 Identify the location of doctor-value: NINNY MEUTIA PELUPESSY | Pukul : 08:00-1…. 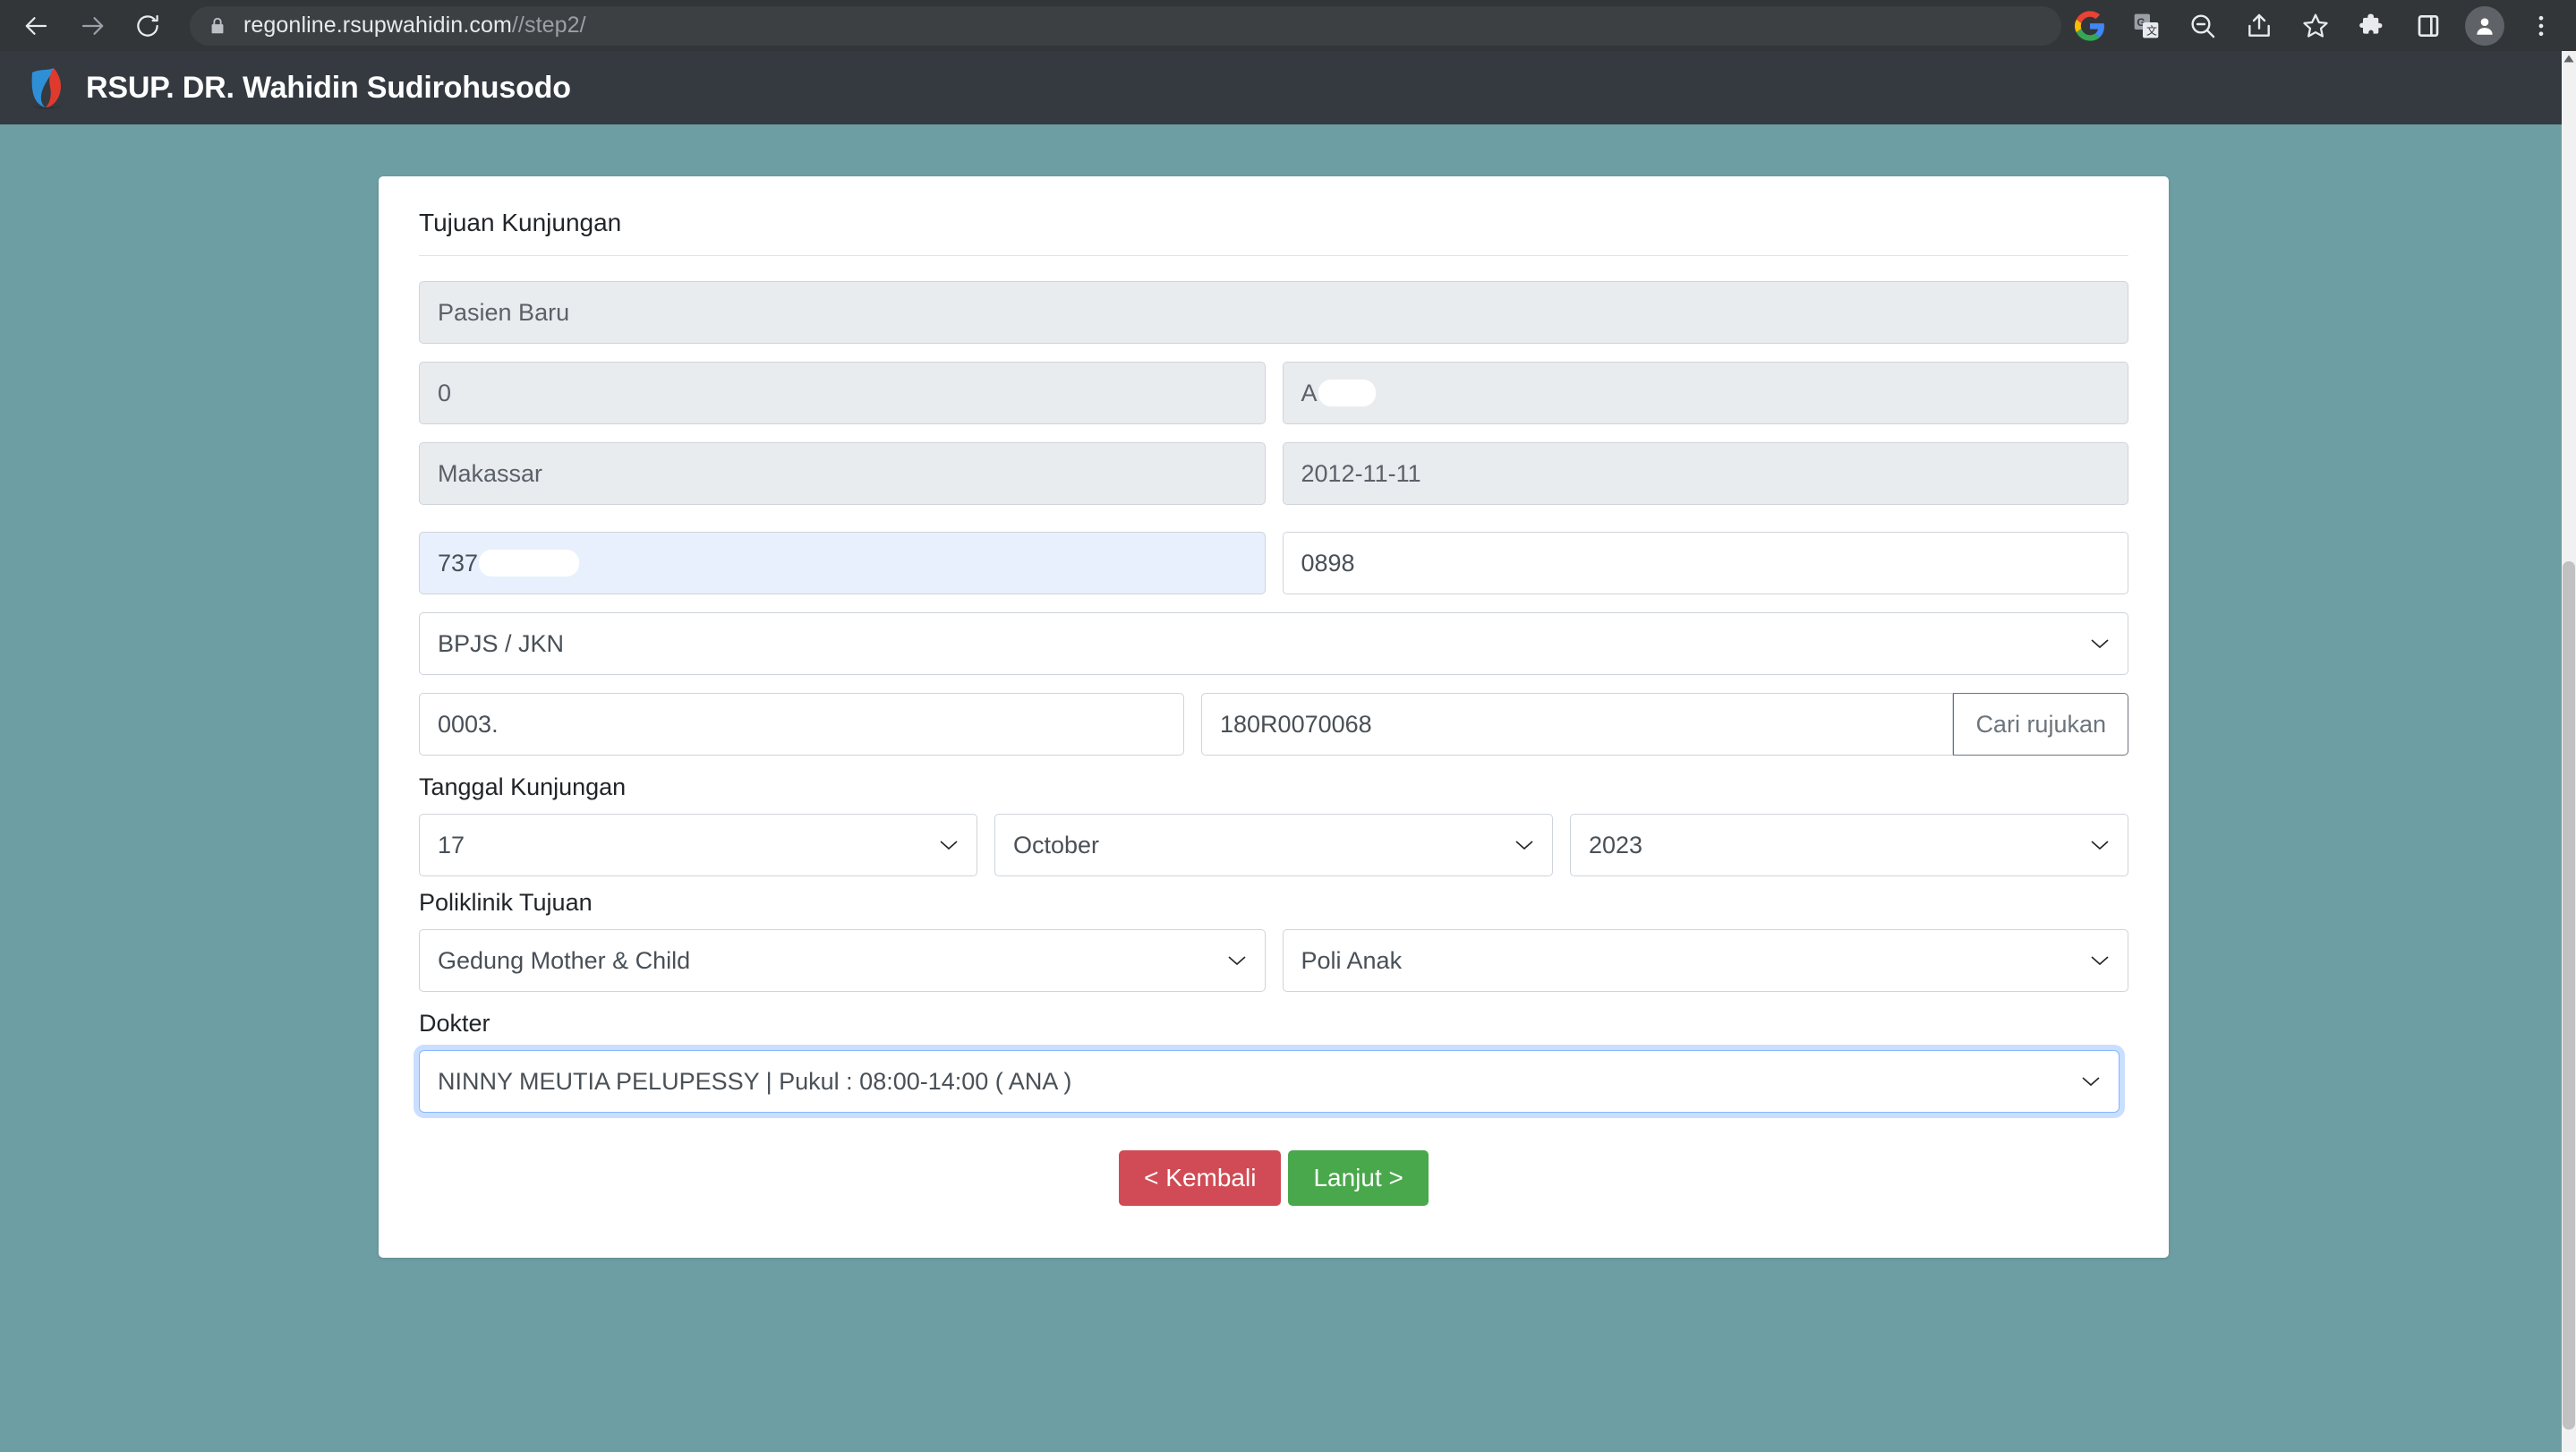
(755, 1081).